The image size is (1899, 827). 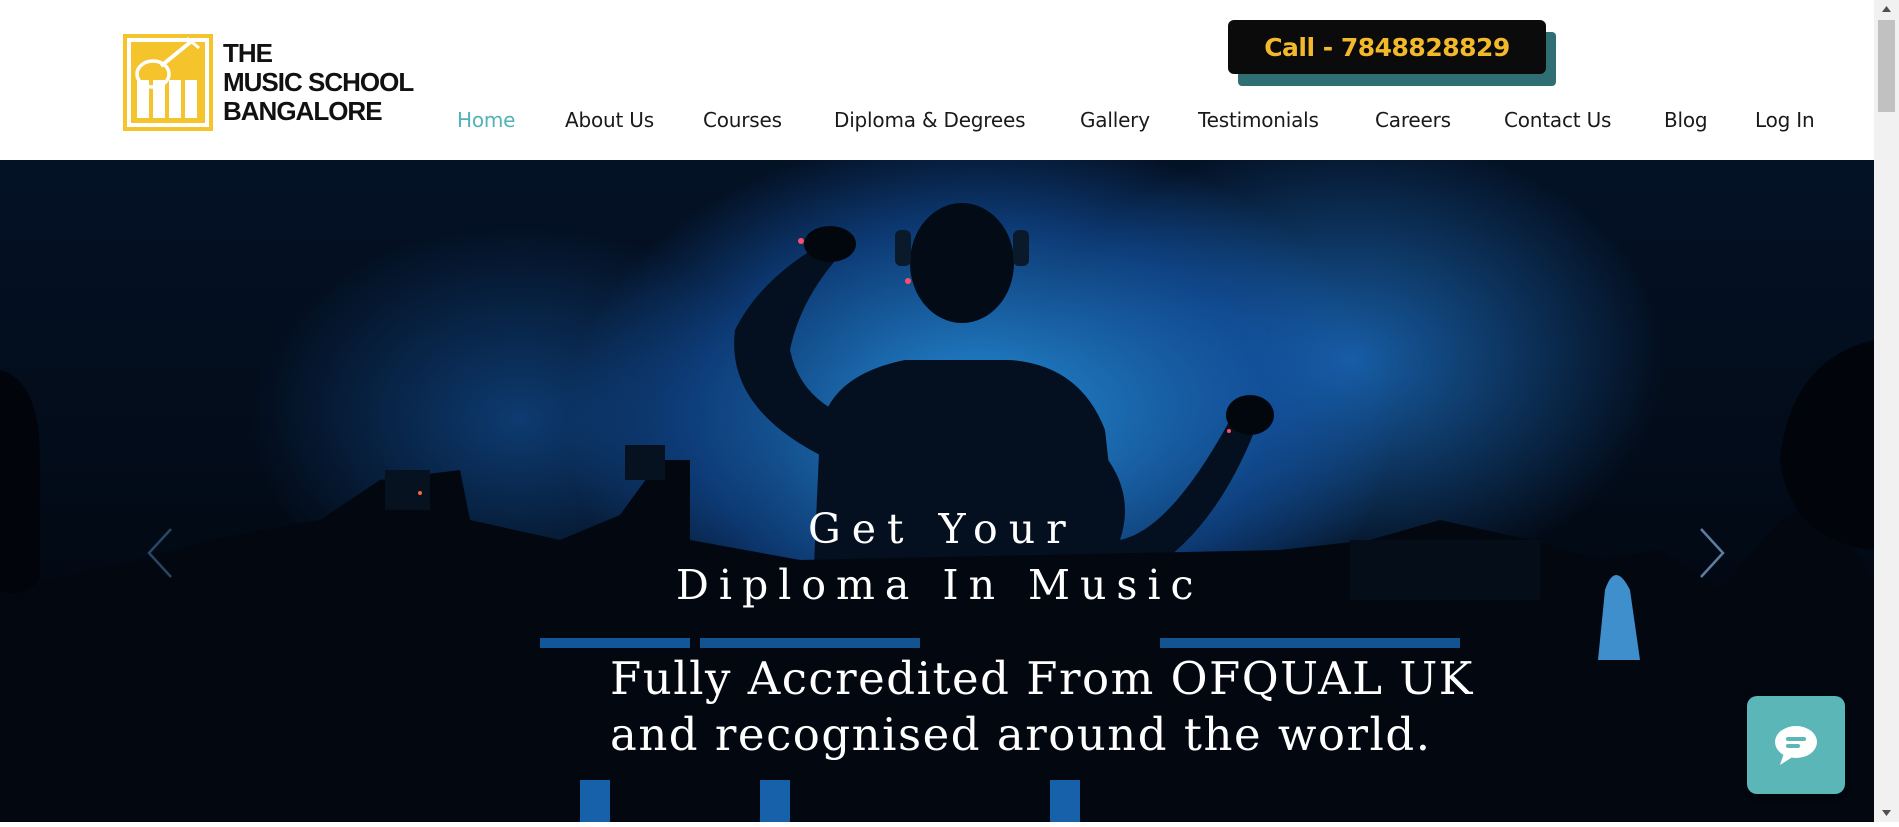 I want to click on call-button-face: Call - 7848828829, so click(x=1387, y=47).